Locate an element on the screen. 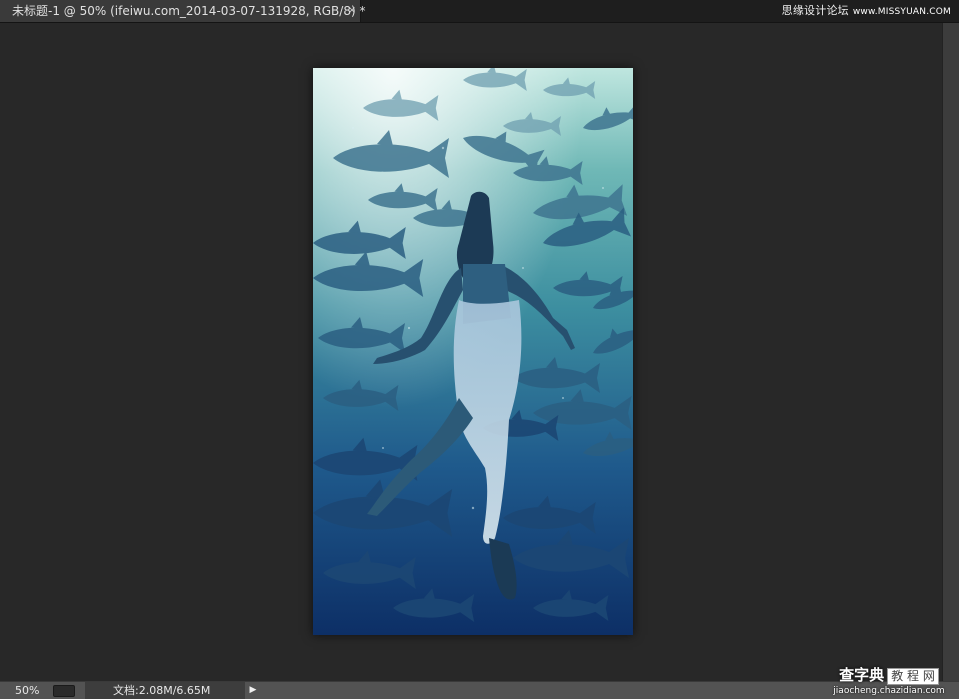 The height and width of the screenshot is (699, 959). watermark-bottom: 查字典教 程 网 jiaocheng.chazidian.com is located at coordinates (889, 682).